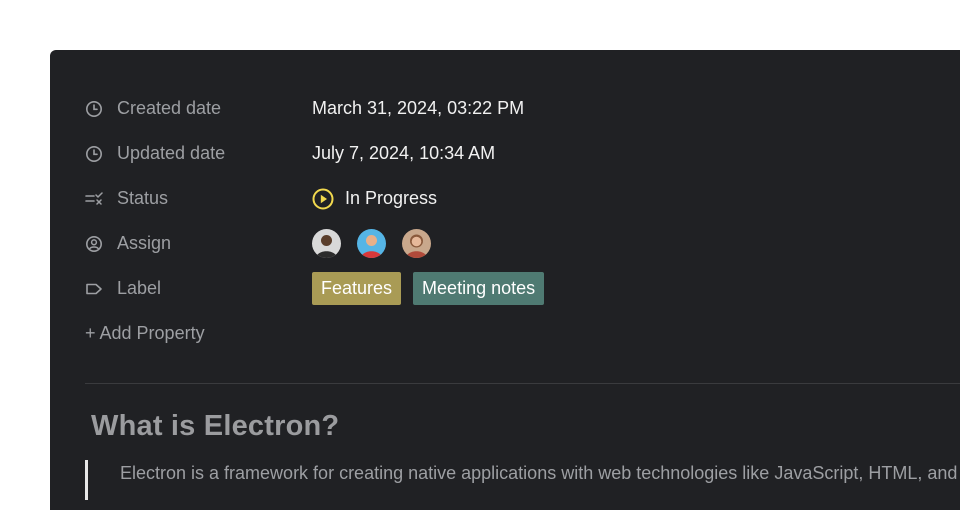 This screenshot has height=510, width=960. I want to click on status-list-icon, so click(94, 199).